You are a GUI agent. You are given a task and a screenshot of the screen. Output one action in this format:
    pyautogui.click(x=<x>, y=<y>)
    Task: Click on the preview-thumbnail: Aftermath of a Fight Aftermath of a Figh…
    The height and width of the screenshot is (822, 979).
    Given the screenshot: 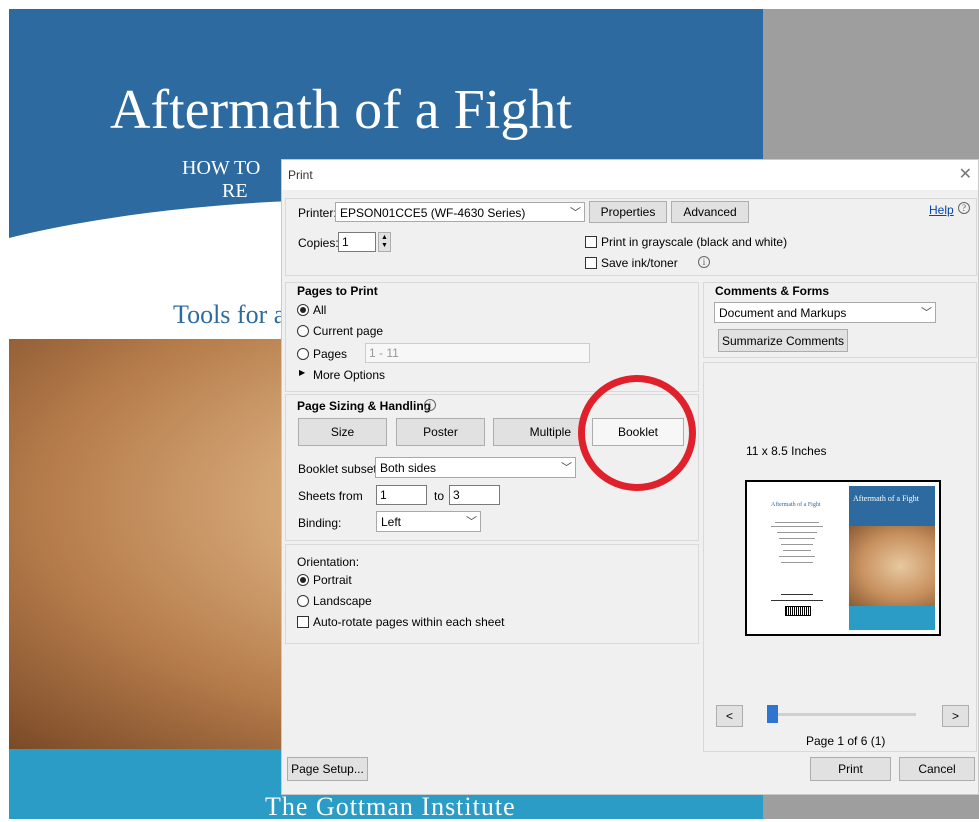 What is the action you would take?
    pyautogui.click(x=843, y=558)
    